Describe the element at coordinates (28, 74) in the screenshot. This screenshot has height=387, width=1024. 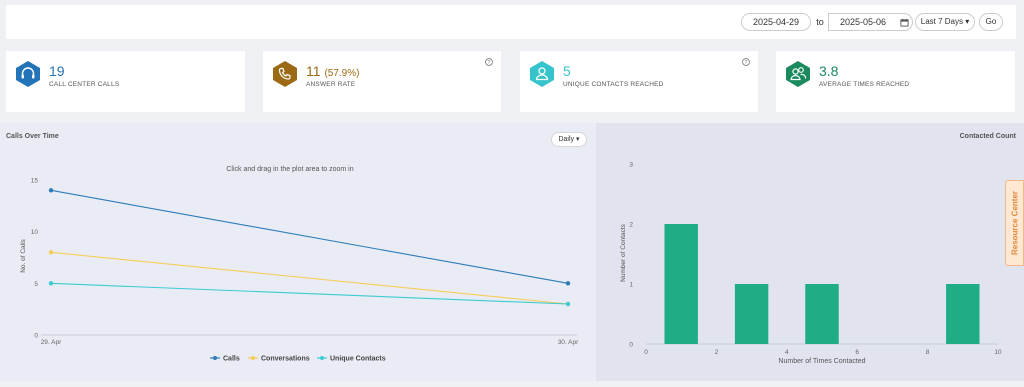
I see `headset-icon` at that location.